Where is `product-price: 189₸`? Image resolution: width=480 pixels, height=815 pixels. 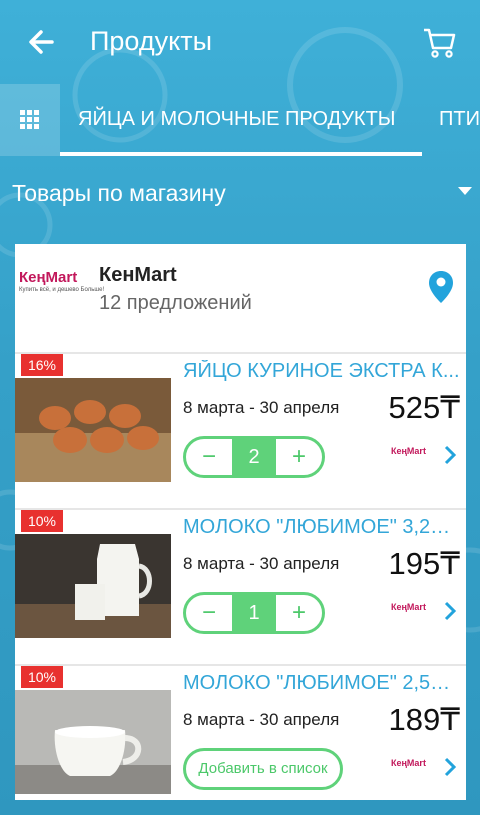 product-price: 189₸ is located at coordinates (424, 719).